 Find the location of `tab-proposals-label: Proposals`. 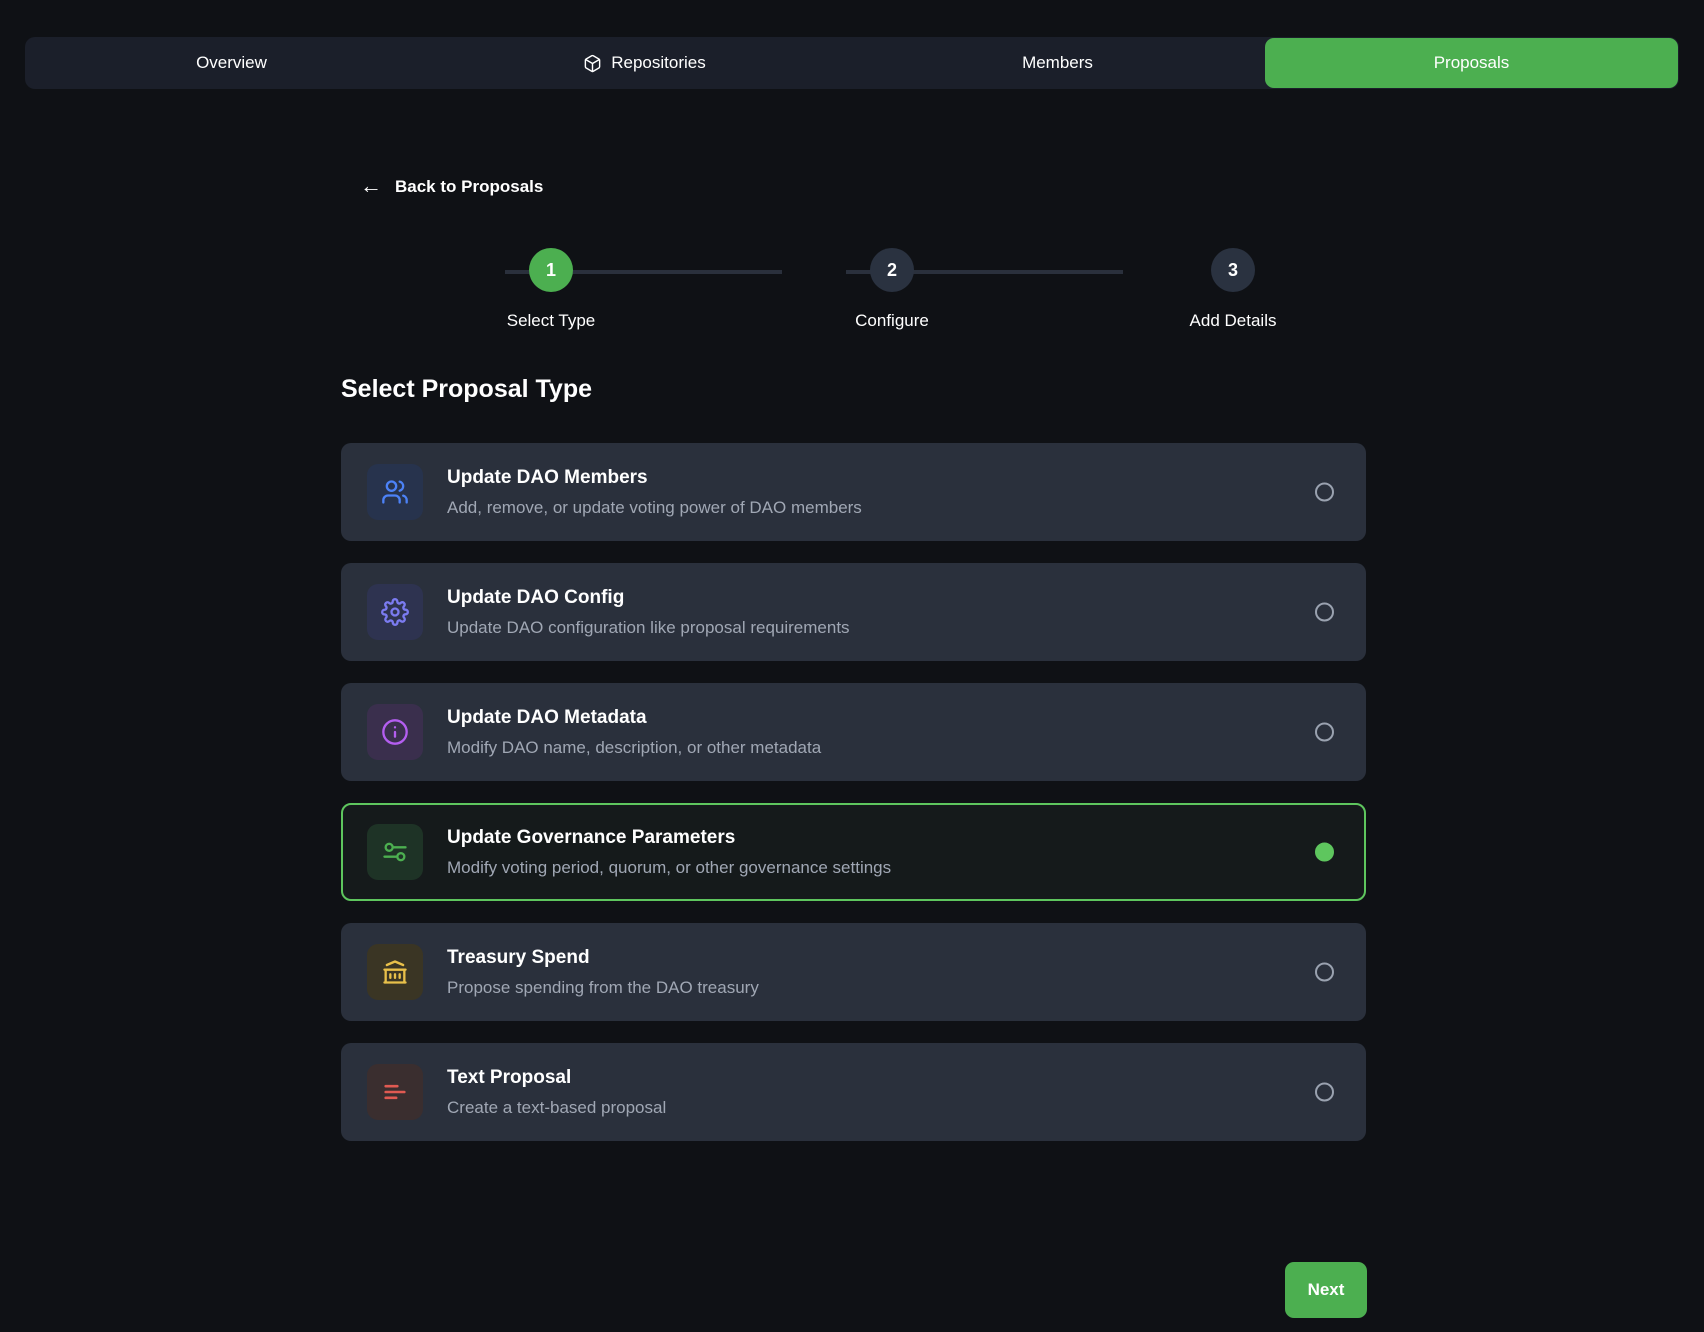

tab-proposals-label: Proposals is located at coordinates (1471, 62).